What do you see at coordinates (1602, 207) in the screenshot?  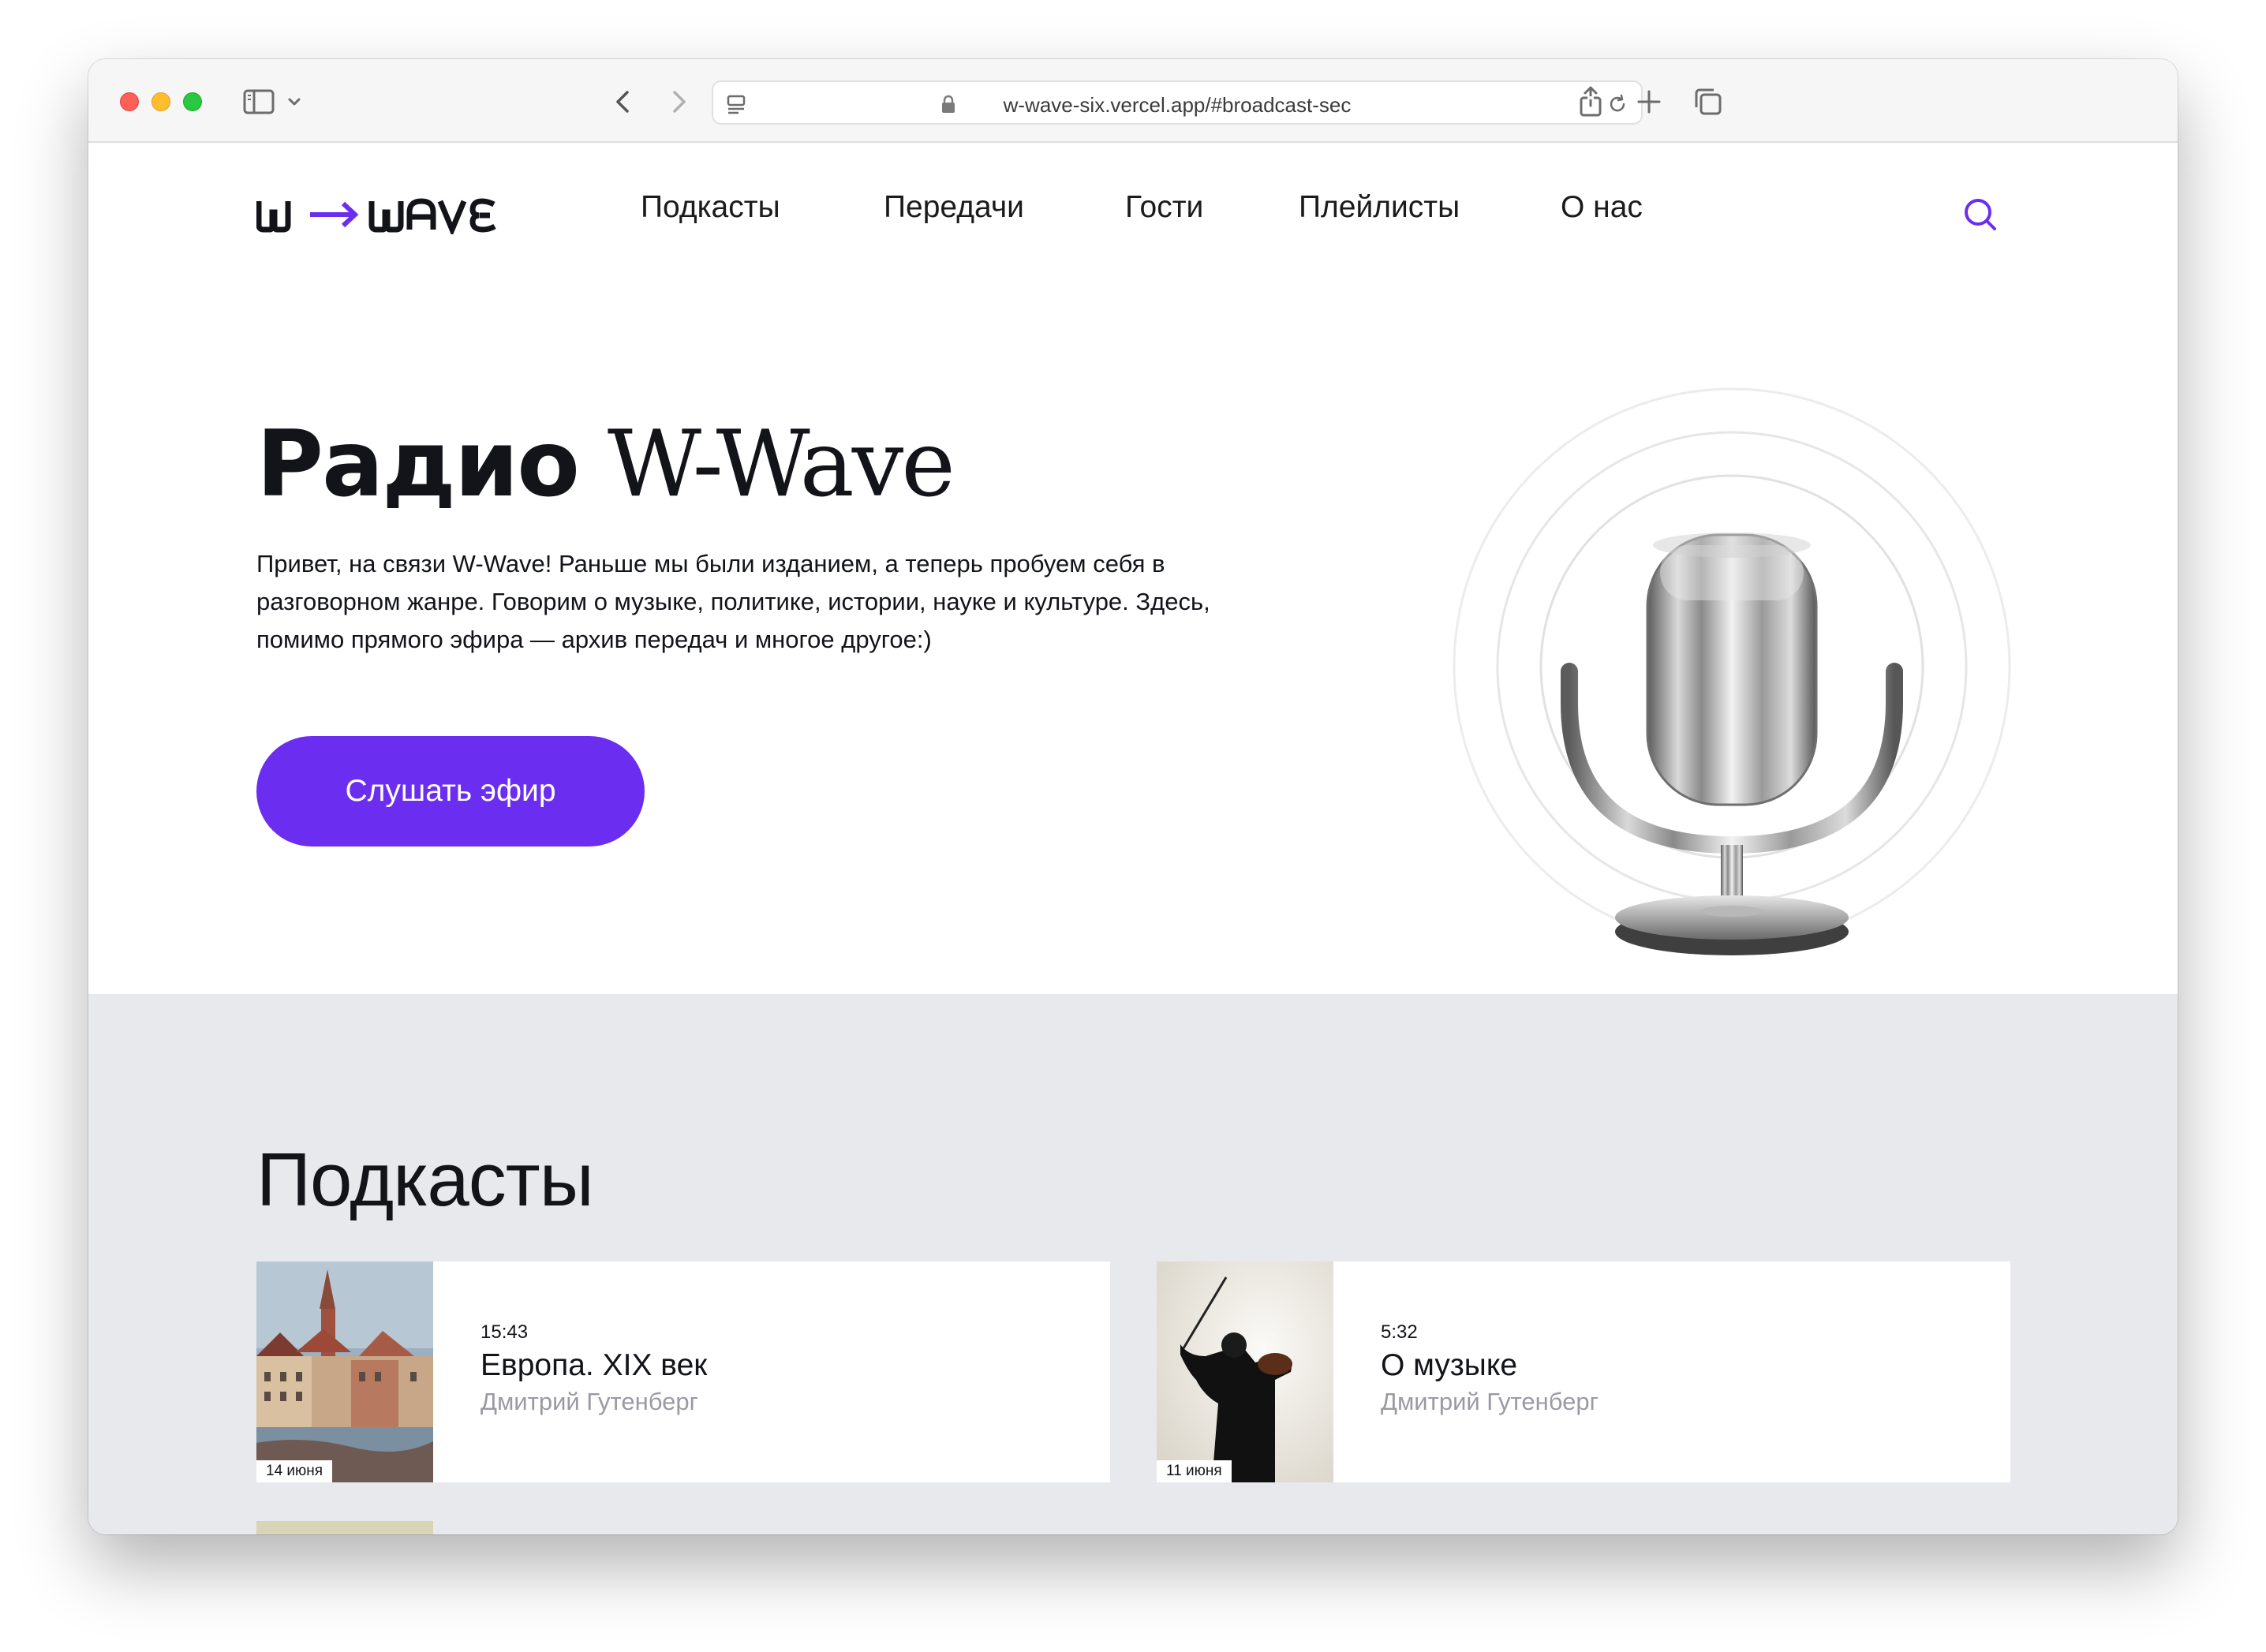 I see `nav-about: О нас` at bounding box center [1602, 207].